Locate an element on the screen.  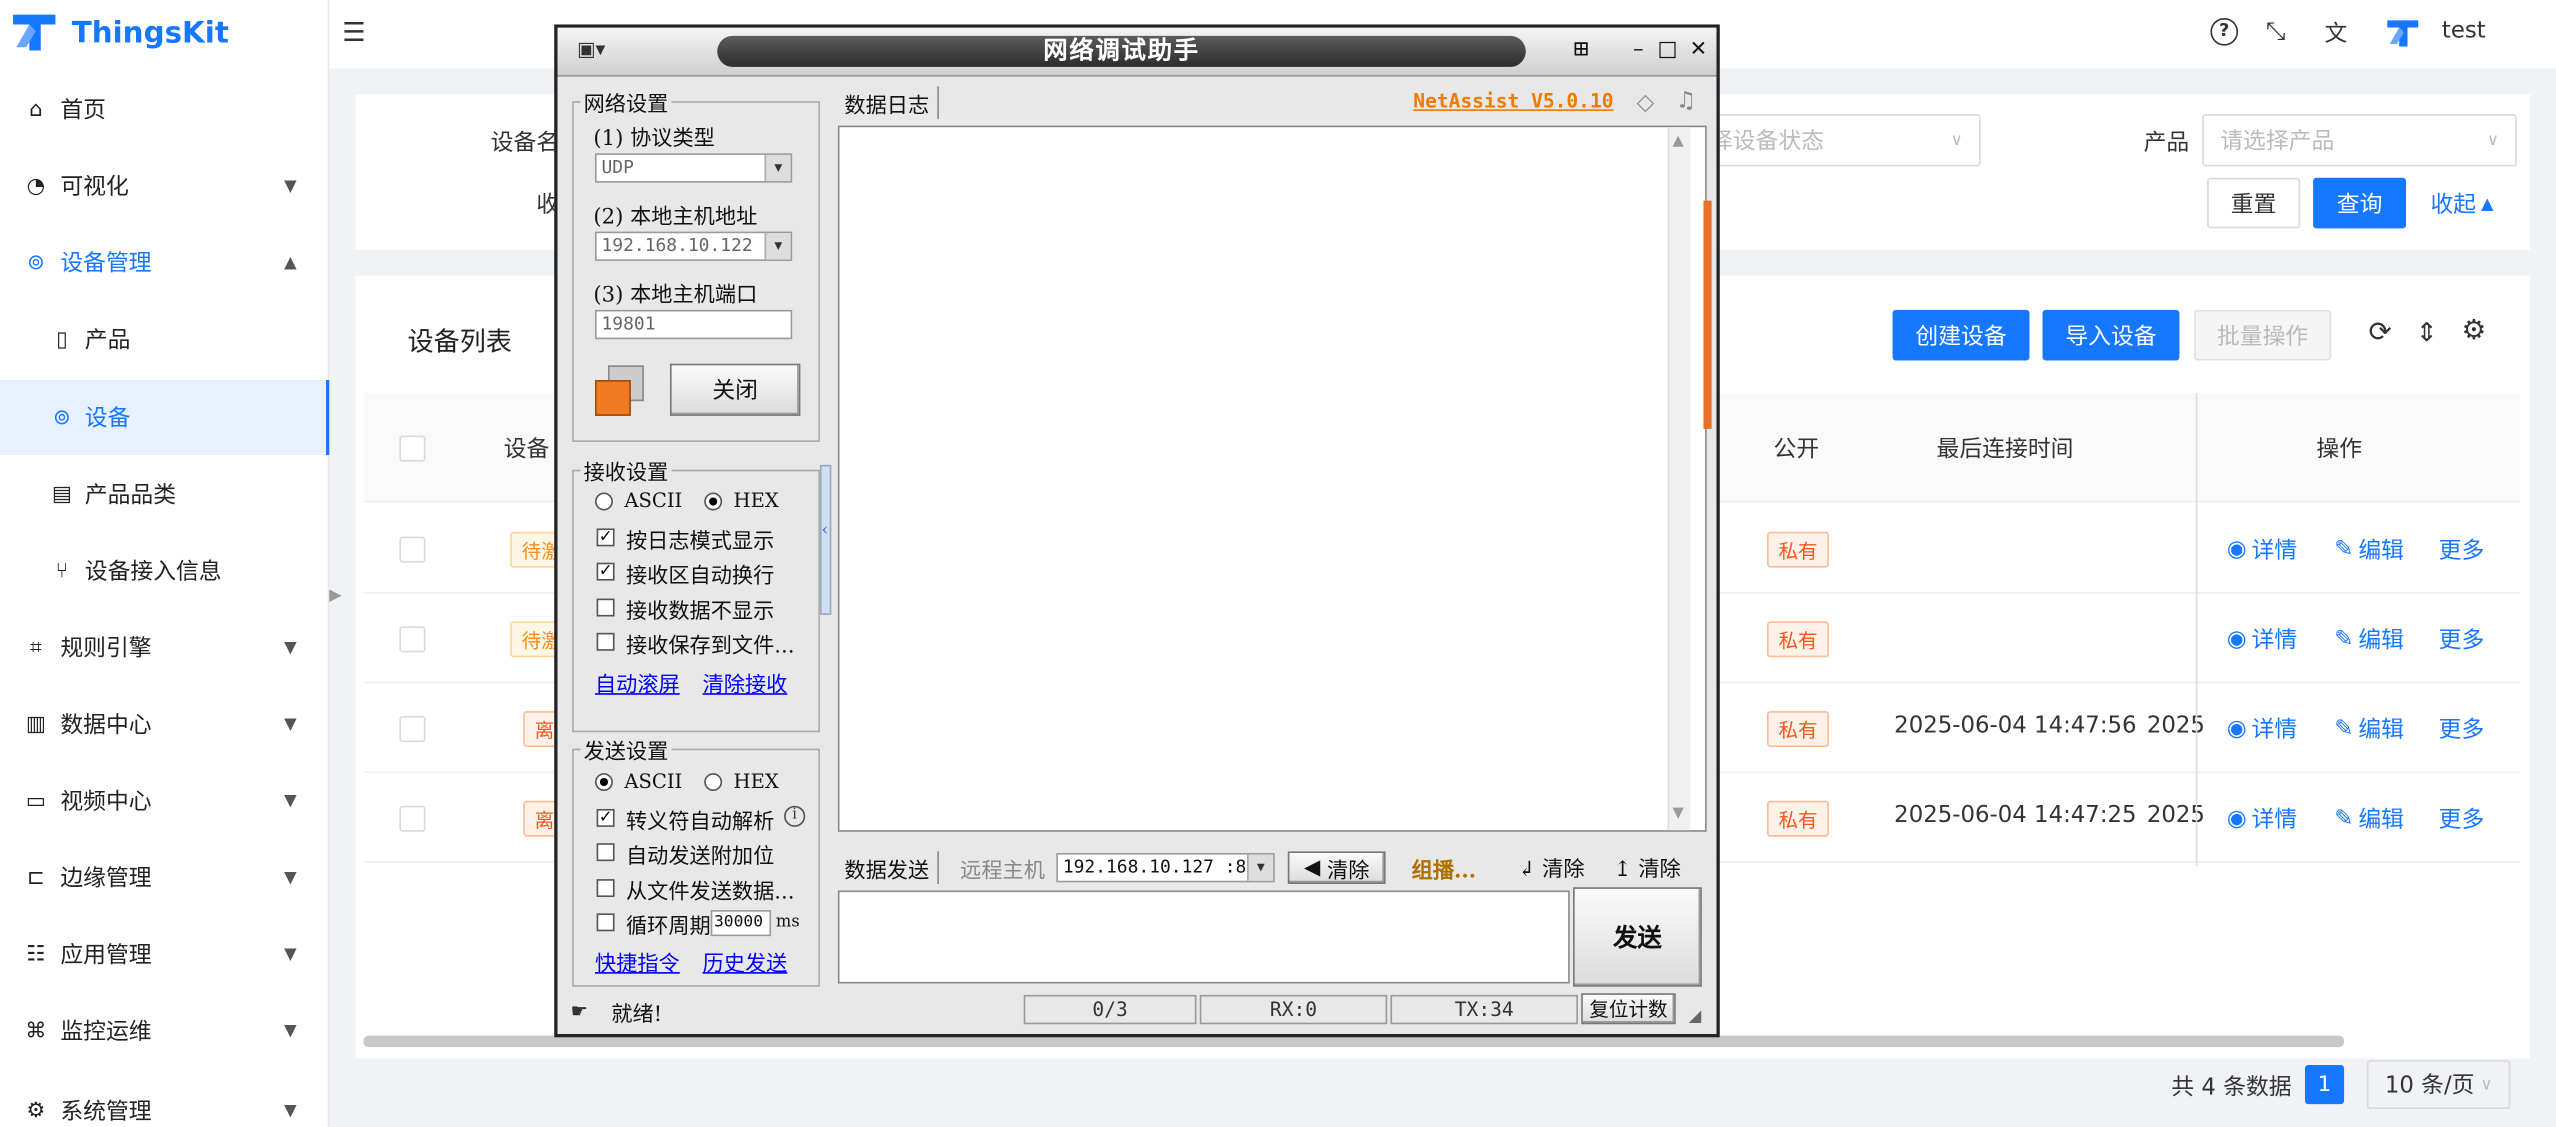
clear-receive-link: 清除接收 is located at coordinates (745, 682).